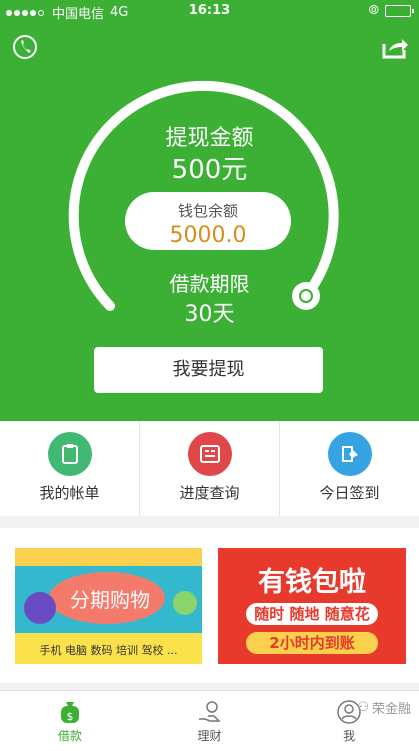  I want to click on tab-loan: $ 借款, so click(70, 721).